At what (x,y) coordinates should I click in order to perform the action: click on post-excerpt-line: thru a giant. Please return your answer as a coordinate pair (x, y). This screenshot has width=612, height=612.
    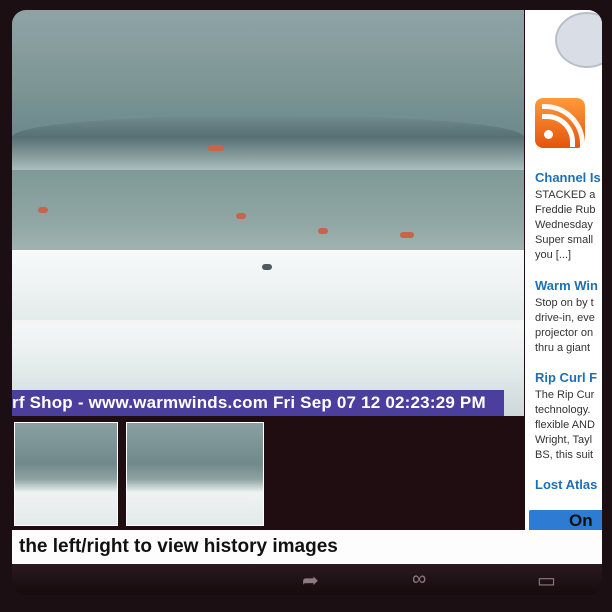
    Looking at the image, I should click on (563, 348).